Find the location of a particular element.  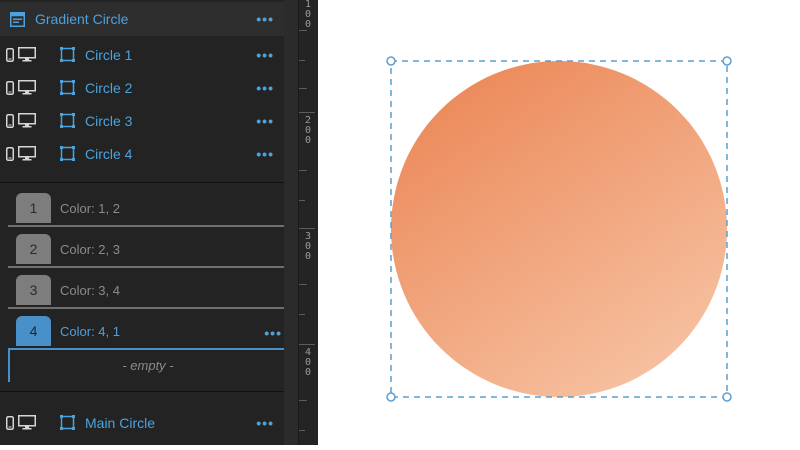

layer-item-main-circle: Main Circle ••• is located at coordinates (142, 422).